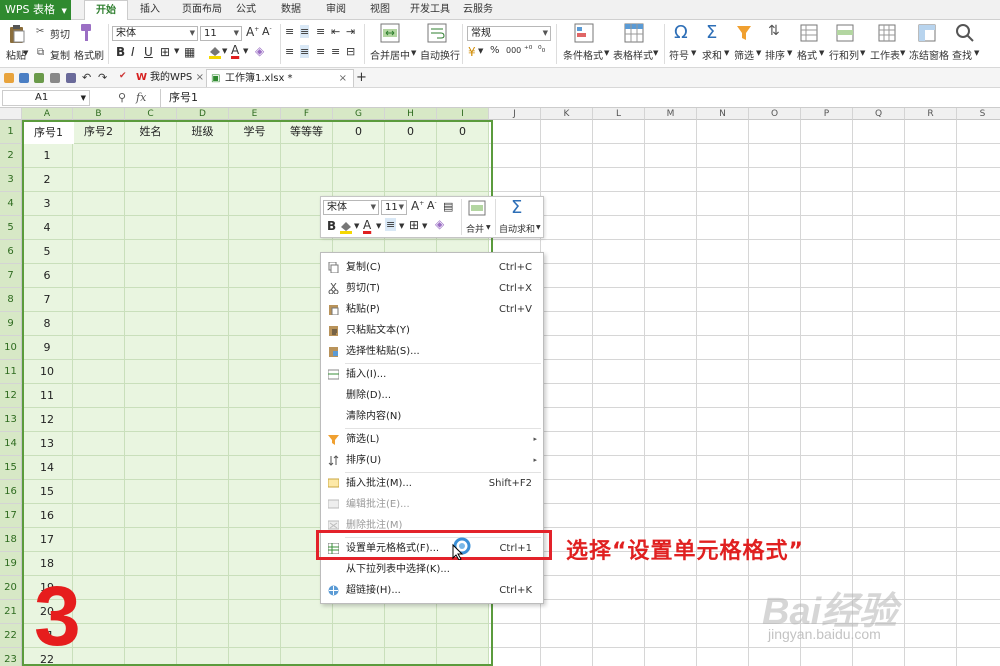 The height and width of the screenshot is (666, 1000). I want to click on cell-l16, so click(619, 492).